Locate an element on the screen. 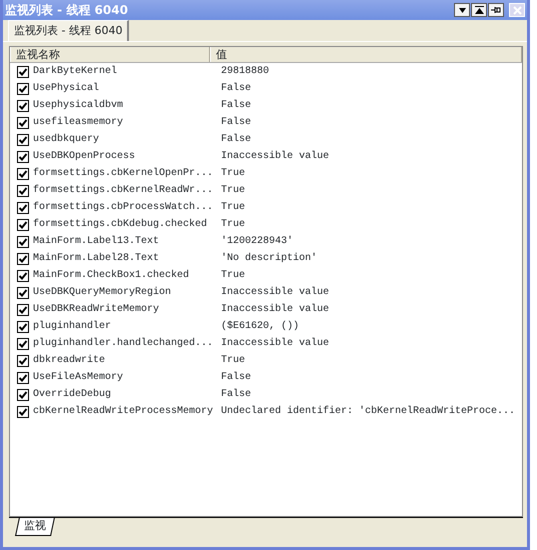 The width and height of the screenshot is (537, 550). column-header: 监视名称 is located at coordinates (110, 54).